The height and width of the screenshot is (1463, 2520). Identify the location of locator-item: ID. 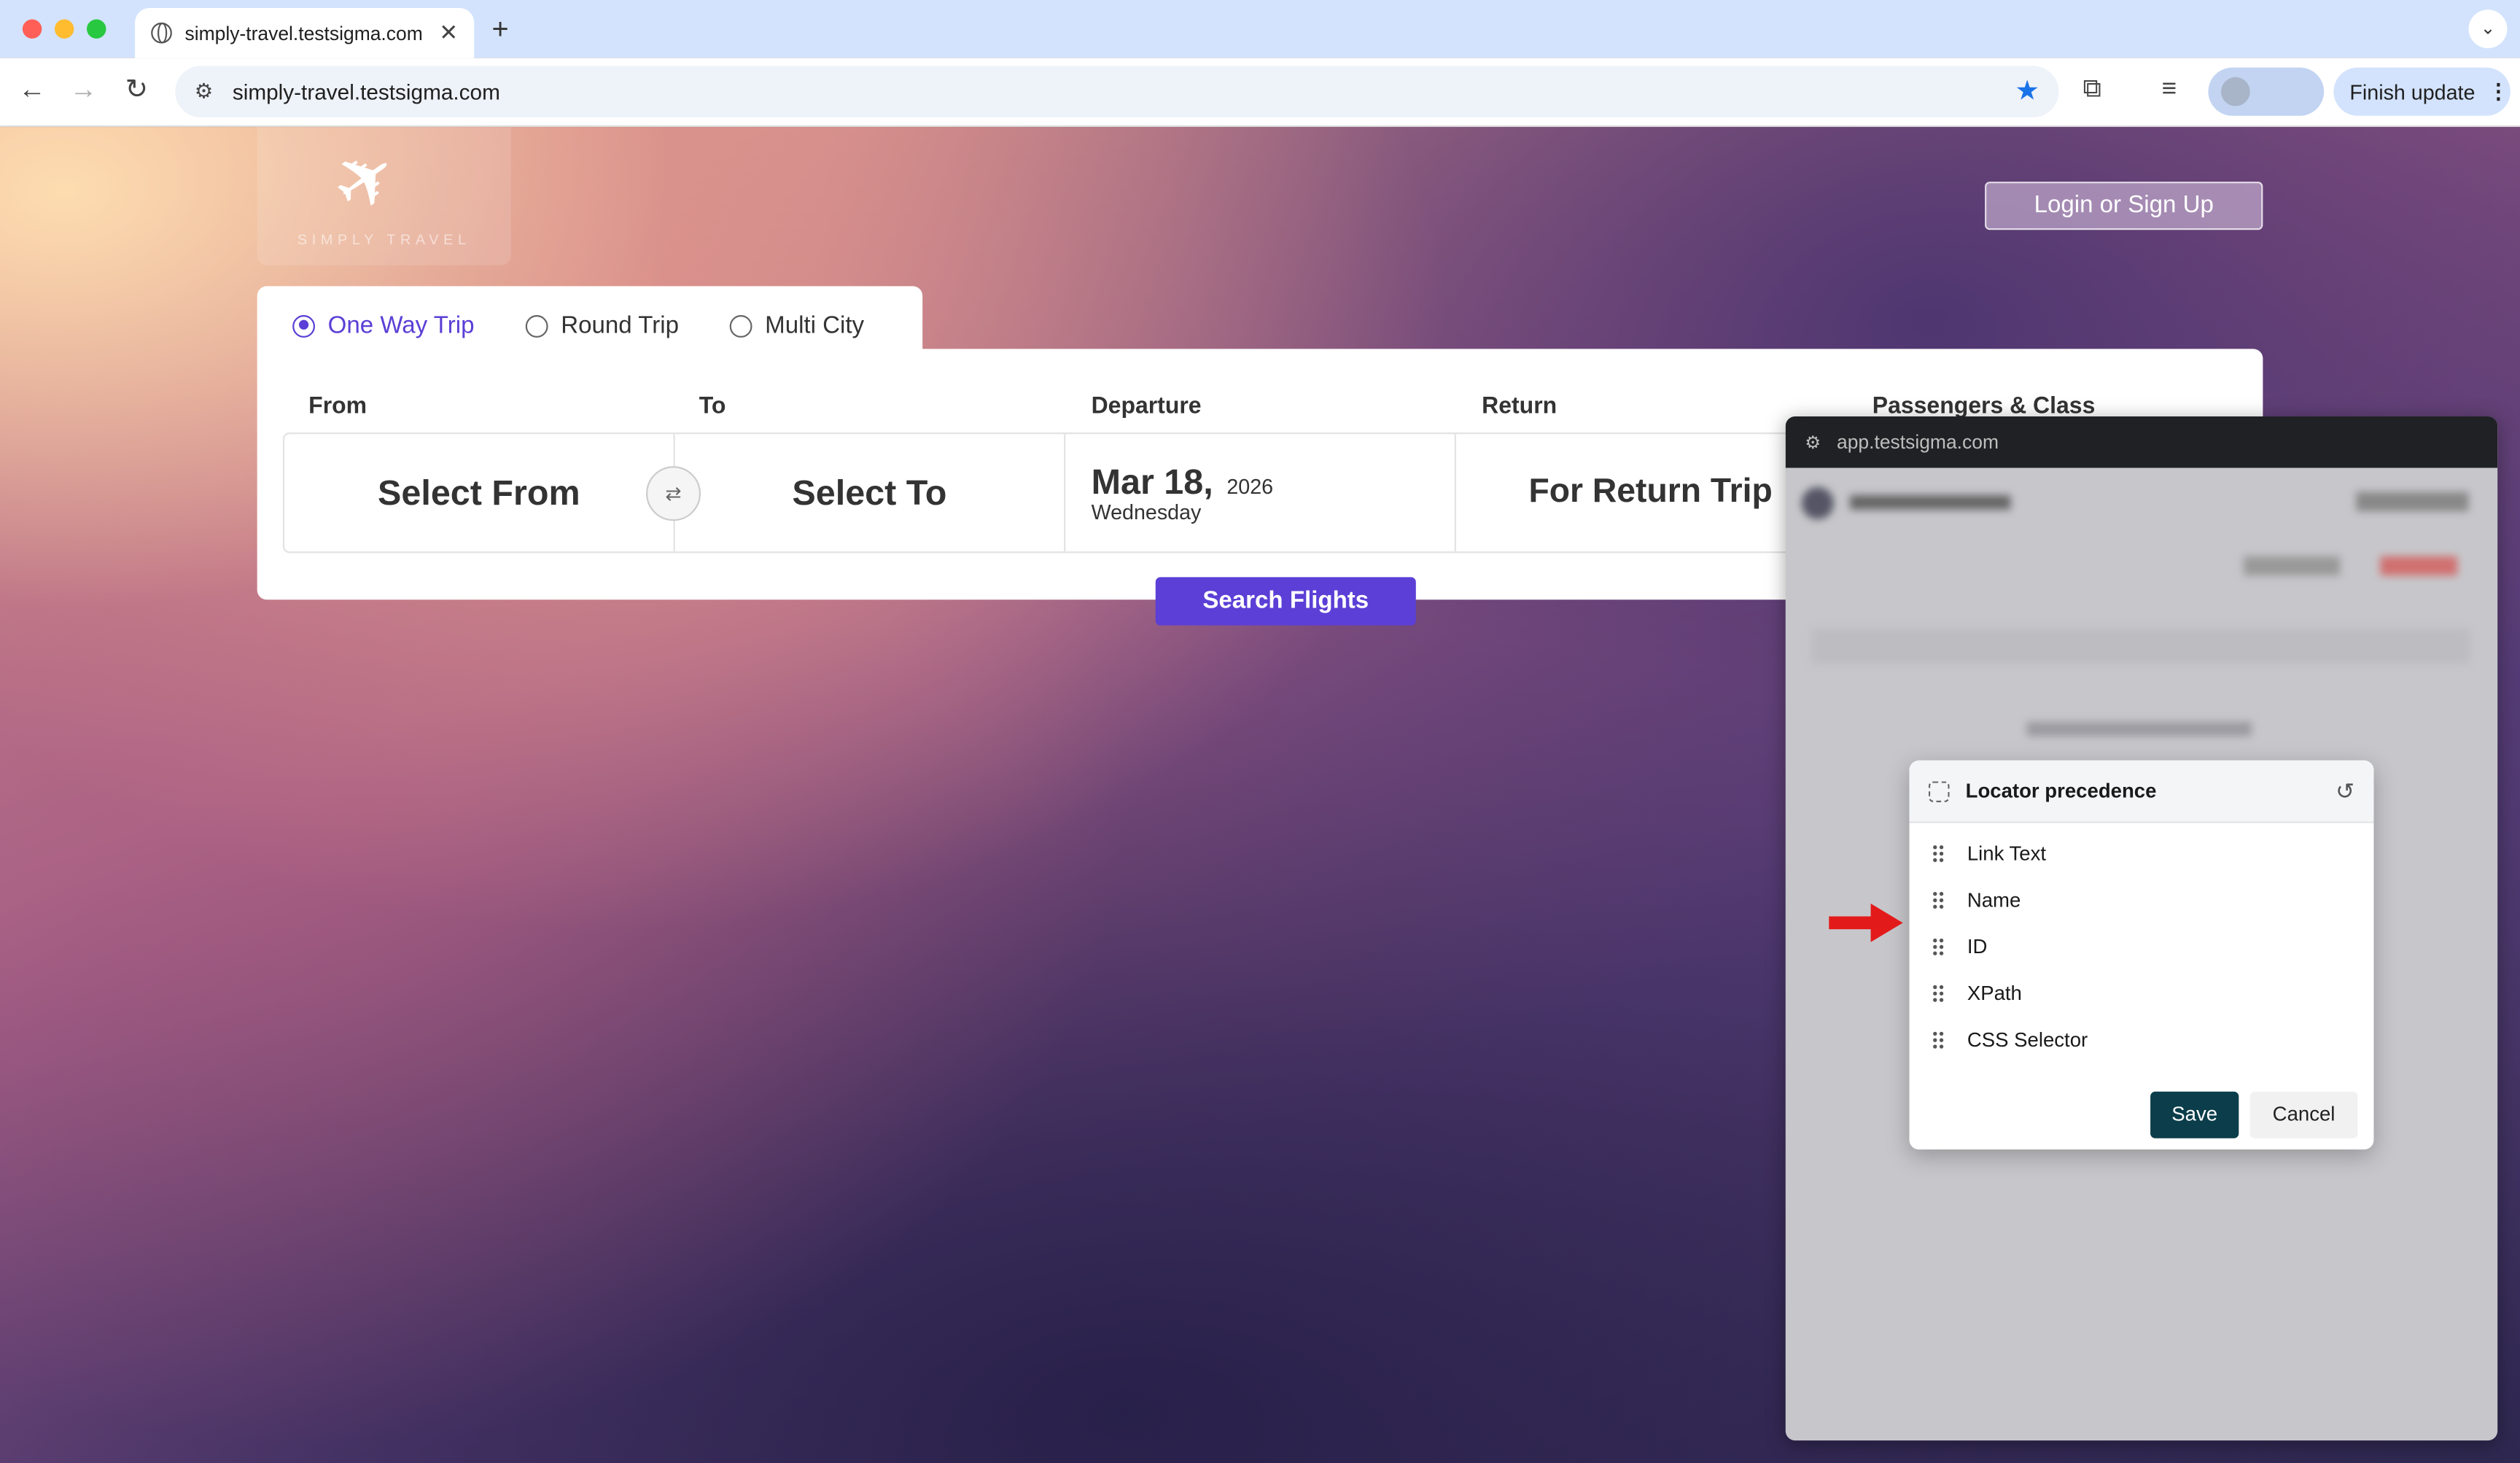
(1959, 947).